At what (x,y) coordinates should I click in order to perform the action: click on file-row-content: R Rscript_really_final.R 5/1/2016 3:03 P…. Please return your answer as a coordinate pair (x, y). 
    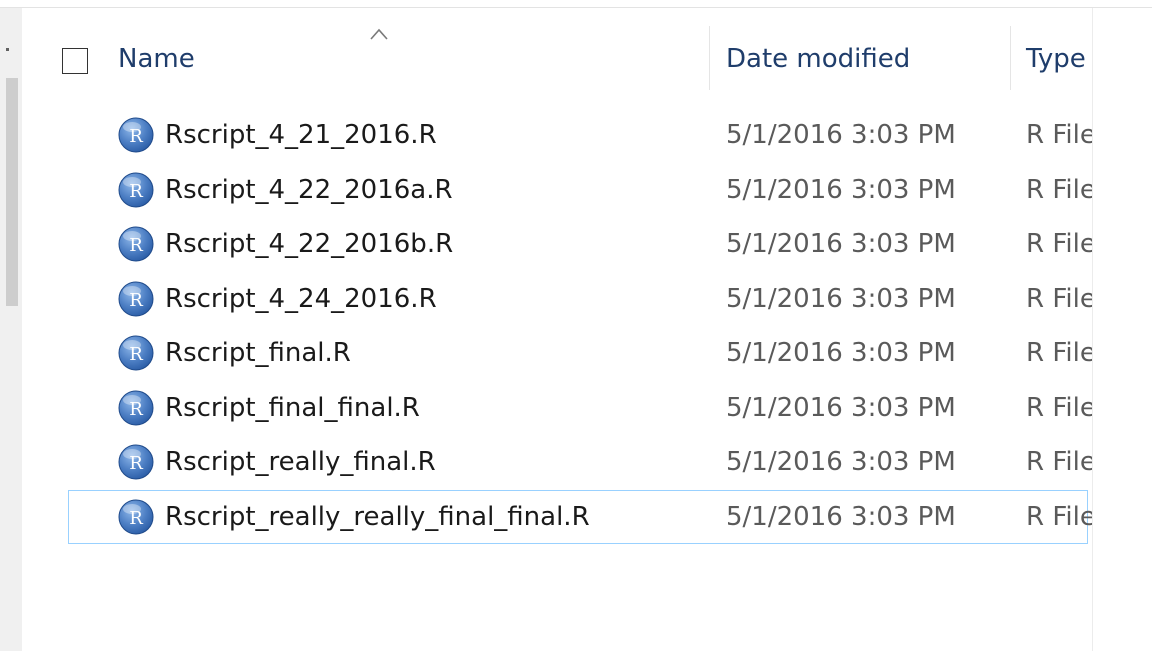
    Looking at the image, I should click on (557, 462).